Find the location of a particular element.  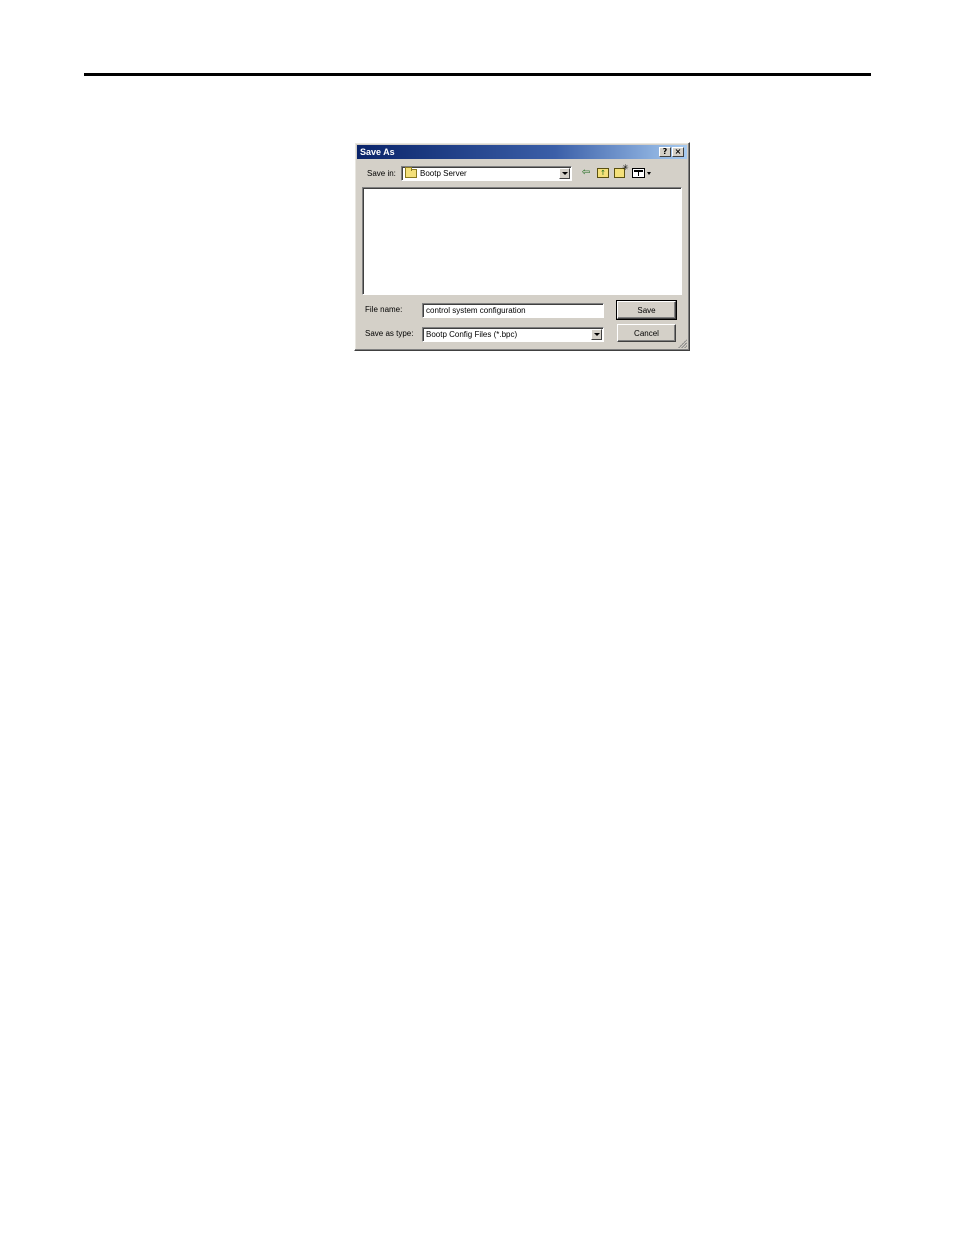

save-button: Save is located at coordinates (646, 310).